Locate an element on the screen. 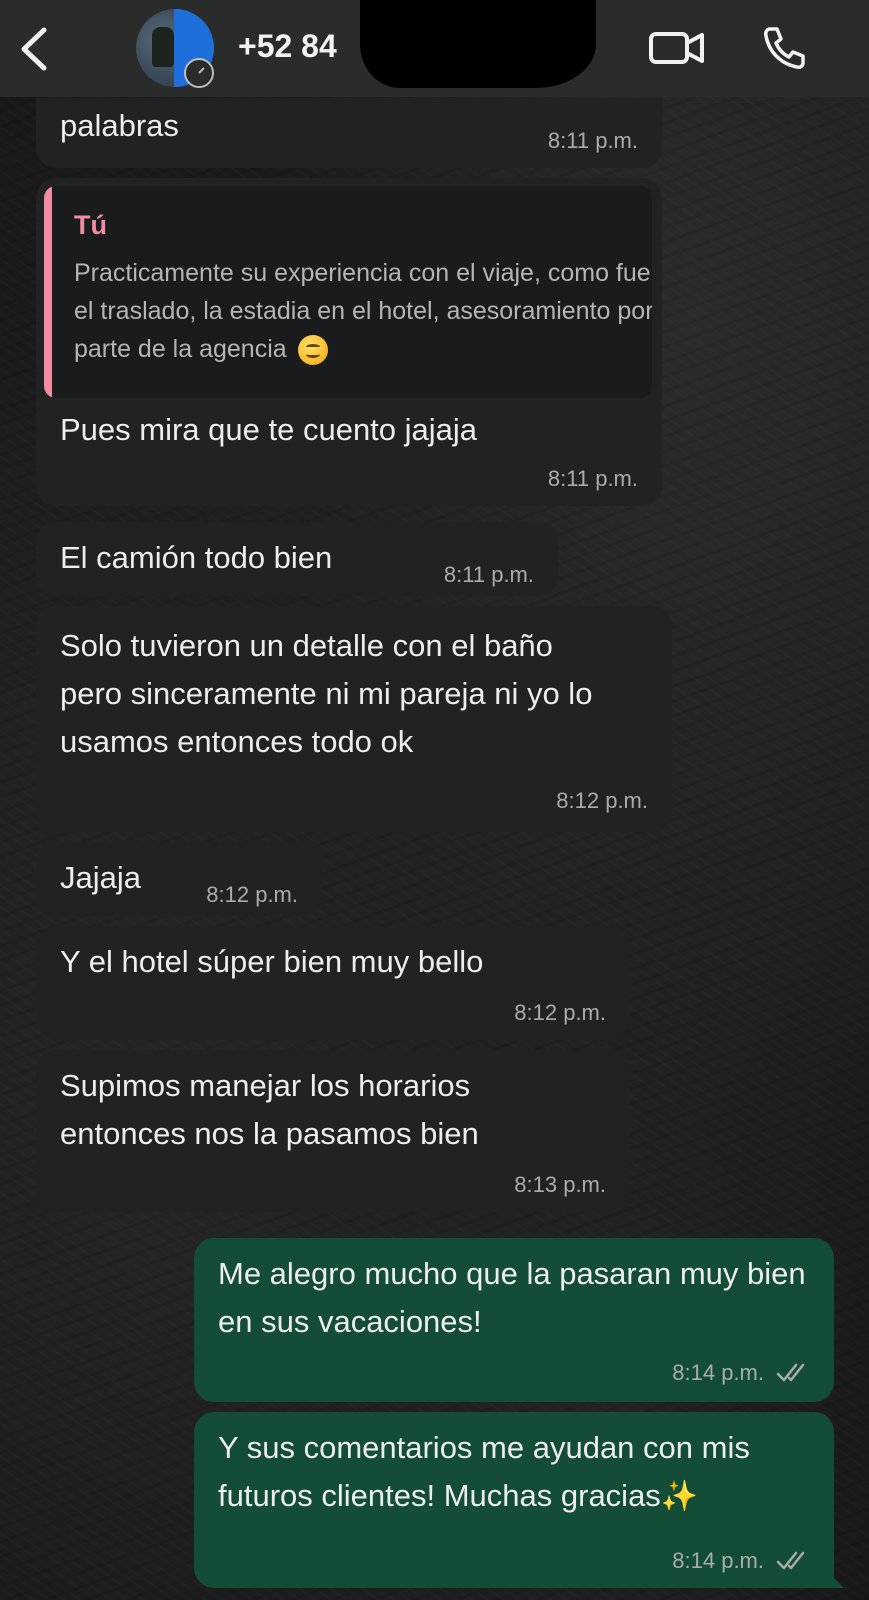 This screenshot has width=869, height=1600. message-bubble: El camión todo bien 8:11 p.m. is located at coordinates (297, 559).